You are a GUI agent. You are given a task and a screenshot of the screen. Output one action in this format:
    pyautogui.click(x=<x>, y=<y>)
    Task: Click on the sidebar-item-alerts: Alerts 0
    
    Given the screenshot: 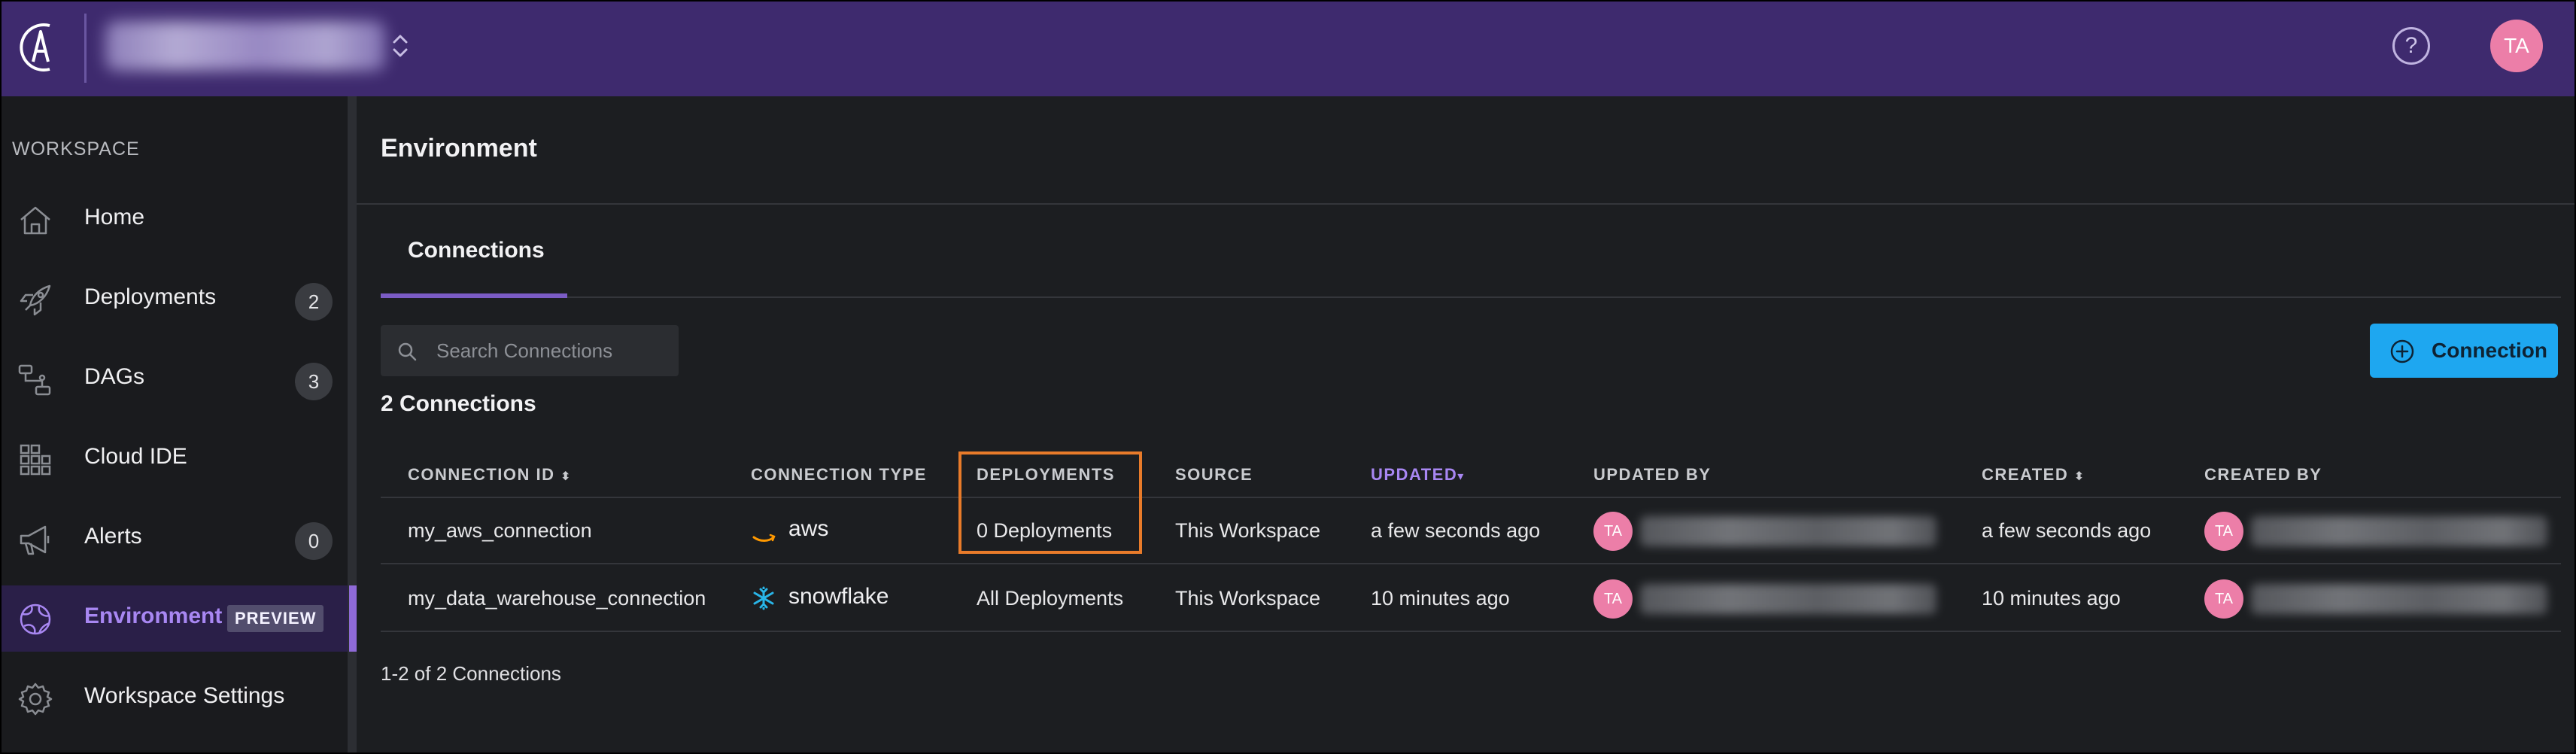 What is the action you would take?
    pyautogui.click(x=175, y=539)
    